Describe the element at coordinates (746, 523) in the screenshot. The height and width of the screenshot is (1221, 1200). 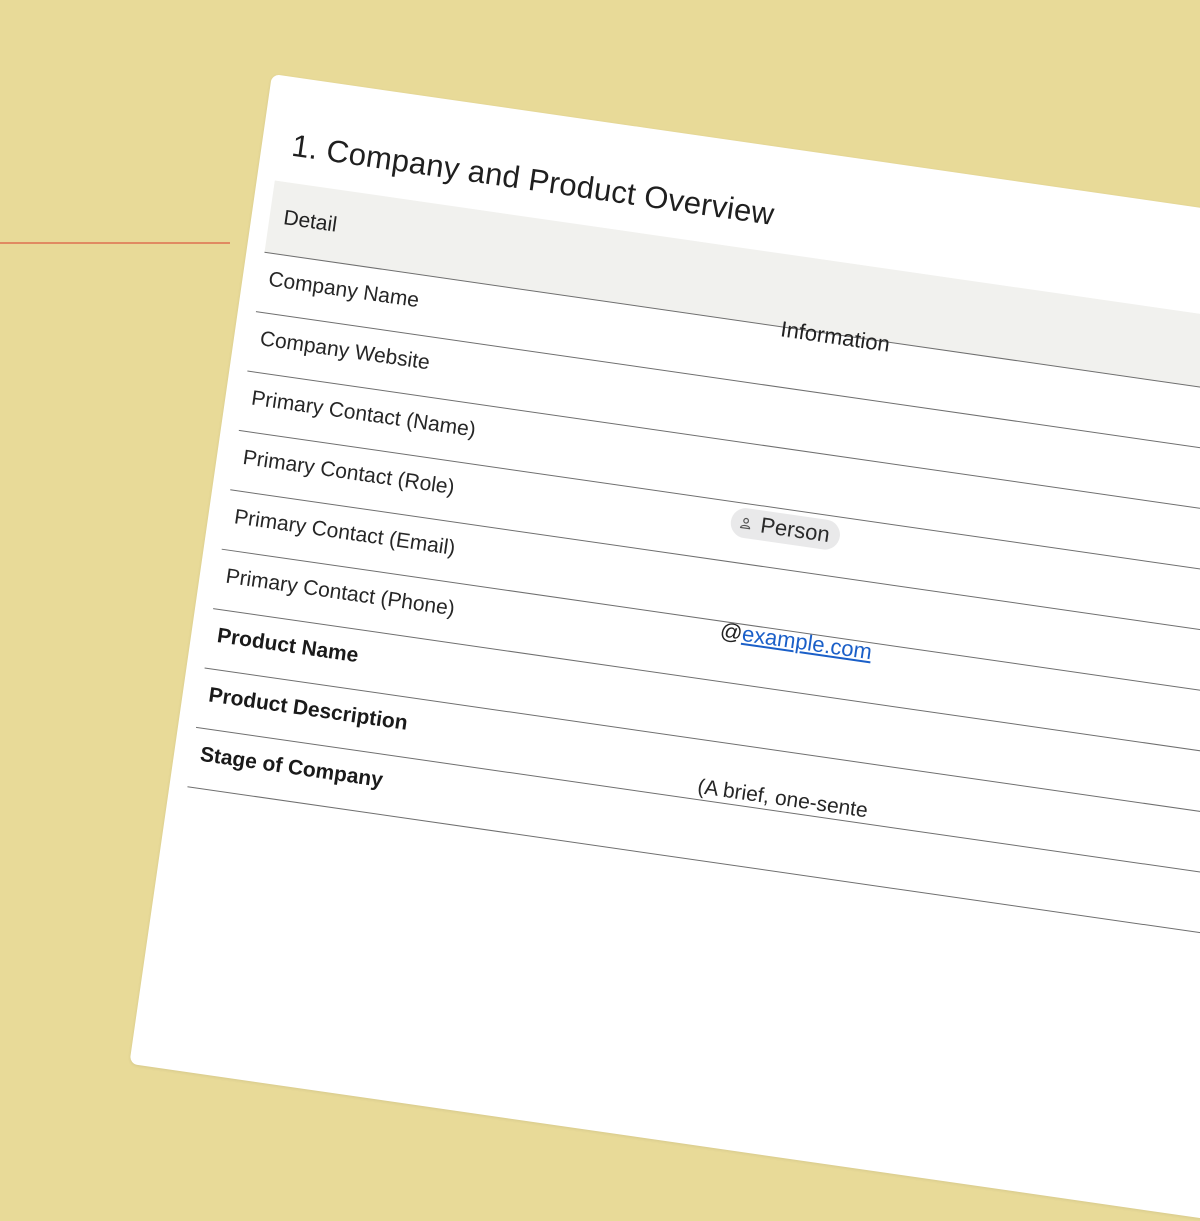
I see `person-icon` at that location.